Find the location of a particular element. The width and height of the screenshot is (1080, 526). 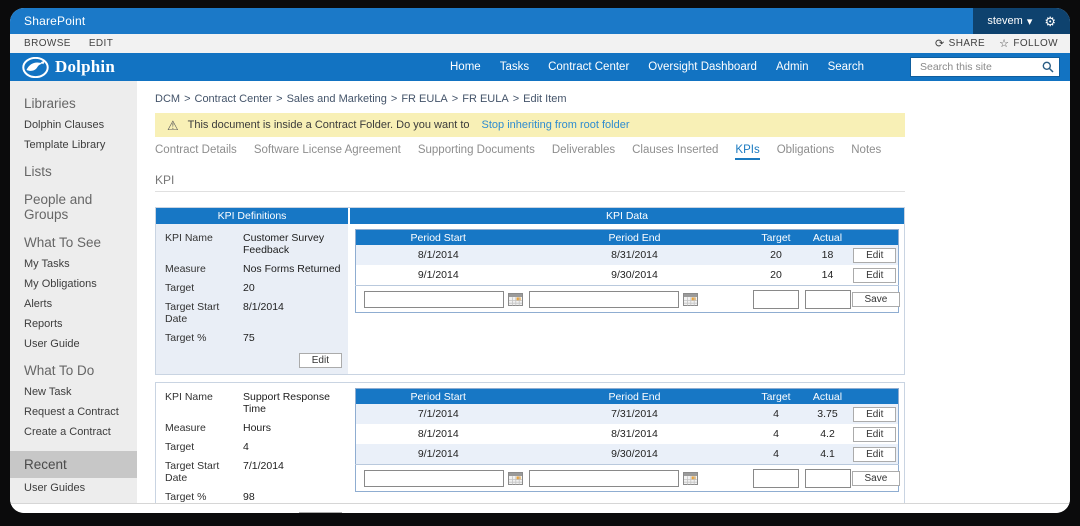

sidebar-item-dolphin-clauses: Dolphin Clauses is located at coordinates (73, 125).